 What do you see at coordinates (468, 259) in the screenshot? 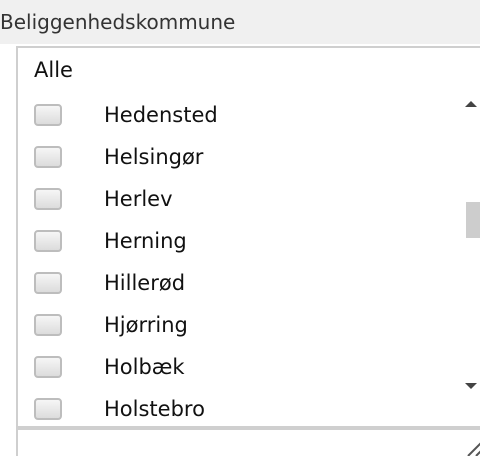
I see `vertical-scrollbar` at bounding box center [468, 259].